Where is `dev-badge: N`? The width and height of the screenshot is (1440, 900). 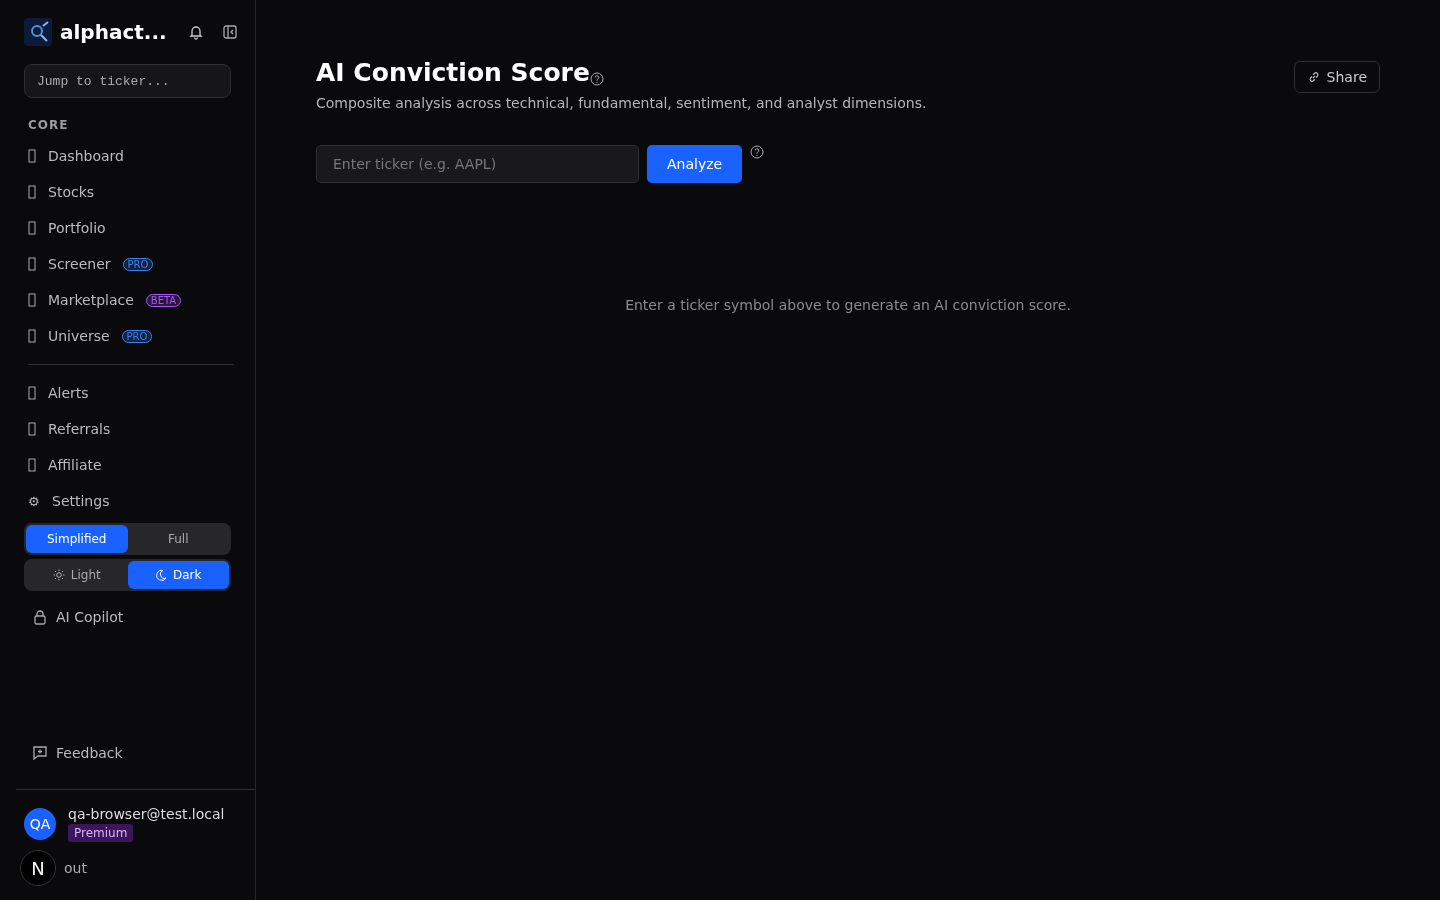
dev-badge: N is located at coordinates (38, 868).